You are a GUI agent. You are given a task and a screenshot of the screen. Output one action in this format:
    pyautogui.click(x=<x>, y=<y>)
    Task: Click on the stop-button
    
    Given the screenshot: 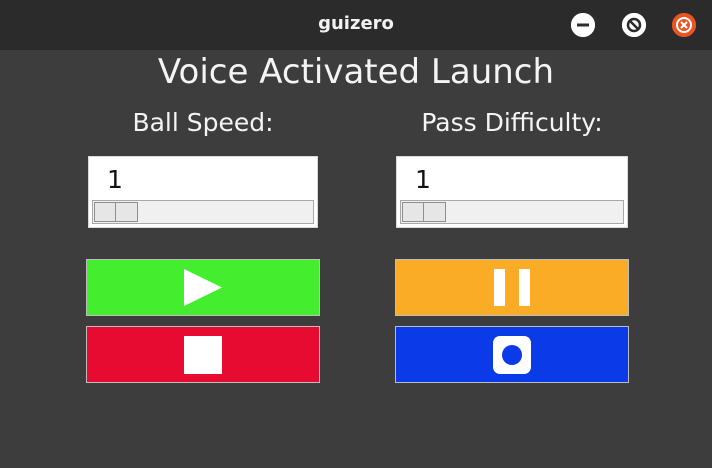 What is the action you would take?
    pyautogui.click(x=203, y=354)
    